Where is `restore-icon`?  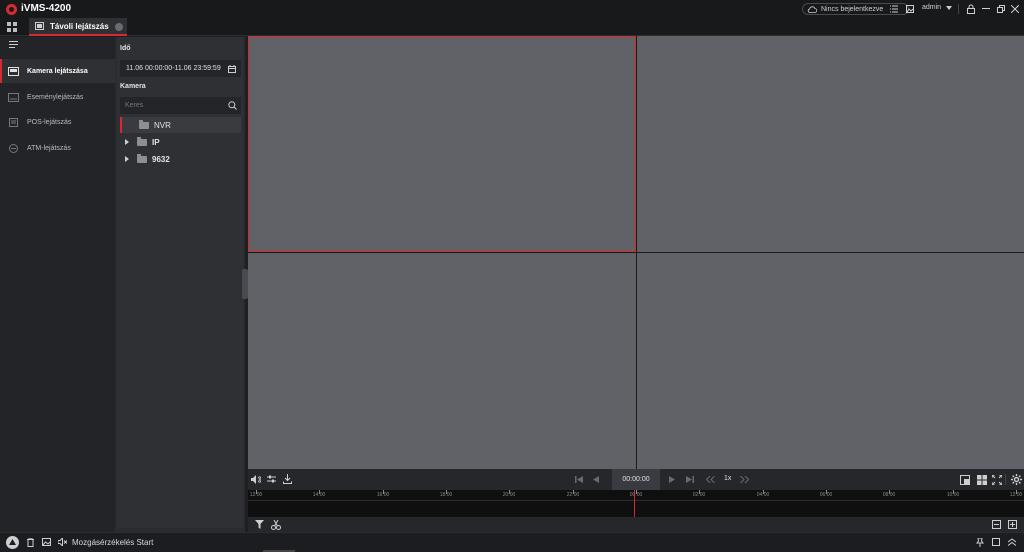 restore-icon is located at coordinates (1001, 9).